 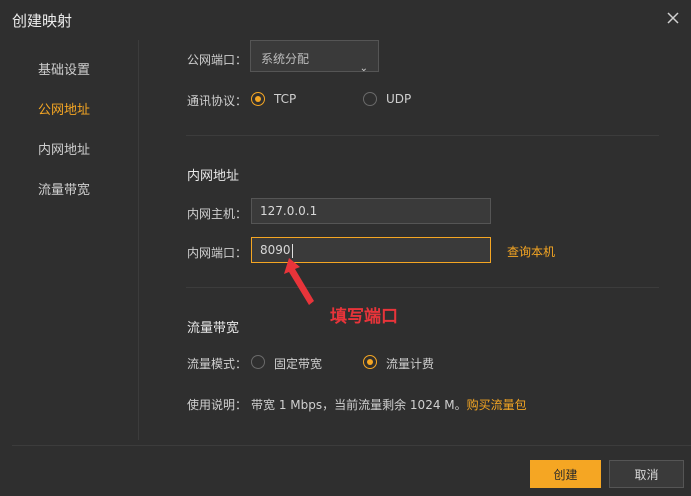 What do you see at coordinates (64, 68) in the screenshot?
I see `sidebar-item-basic-settings: 基础设置` at bounding box center [64, 68].